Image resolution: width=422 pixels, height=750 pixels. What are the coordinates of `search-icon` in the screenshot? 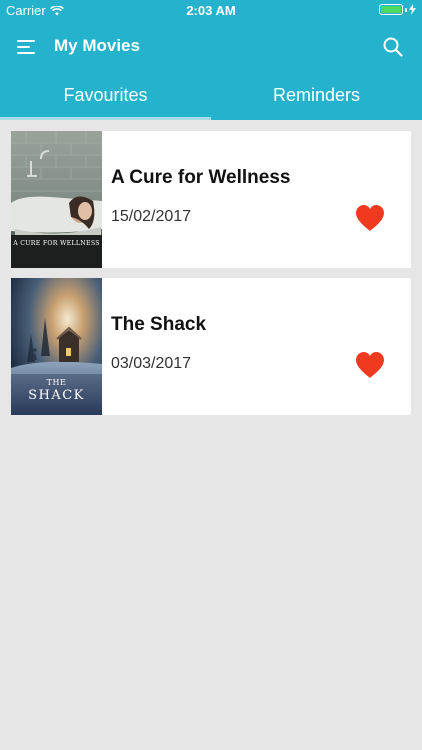 It's located at (393, 47).